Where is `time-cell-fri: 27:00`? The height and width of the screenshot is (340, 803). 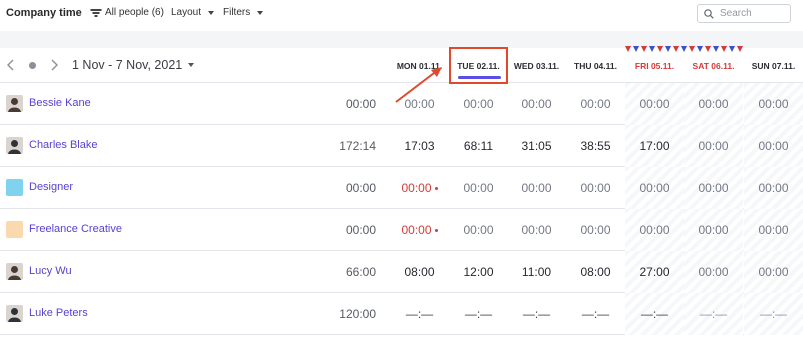
time-cell-fri: 27:00 is located at coordinates (654, 272).